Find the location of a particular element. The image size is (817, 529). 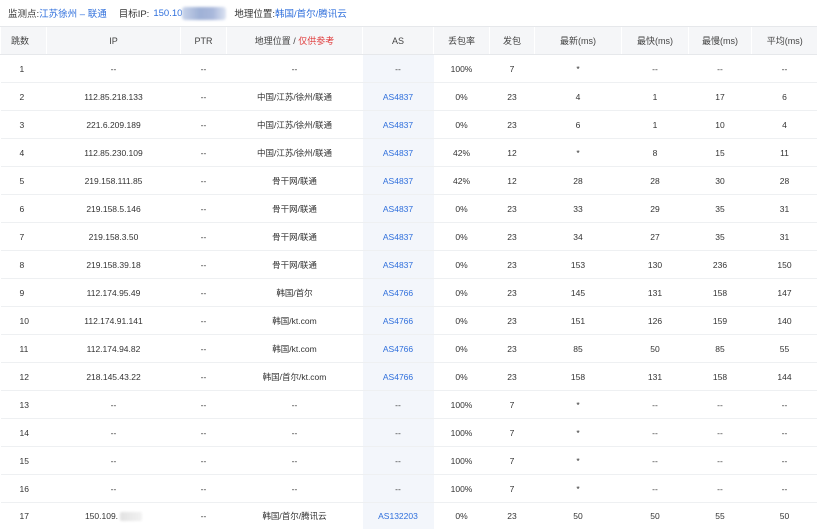

cell-latest: 34 is located at coordinates (578, 236).